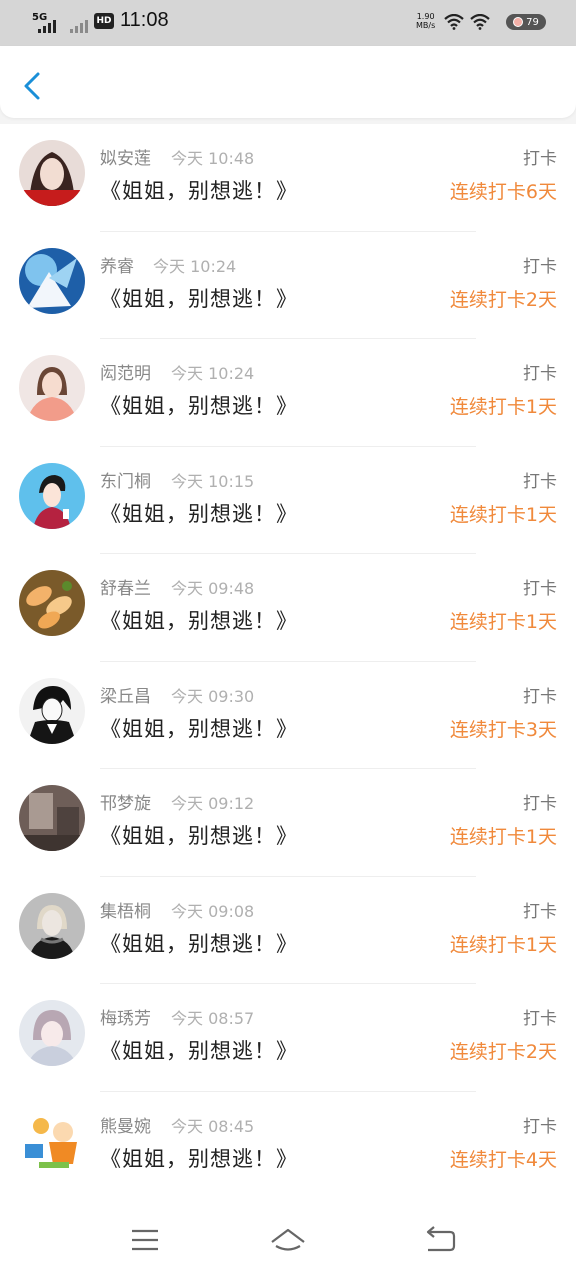 The height and width of the screenshot is (1280, 576). Describe the element at coordinates (117, 266) in the screenshot. I see `user-name: 养睿` at that location.